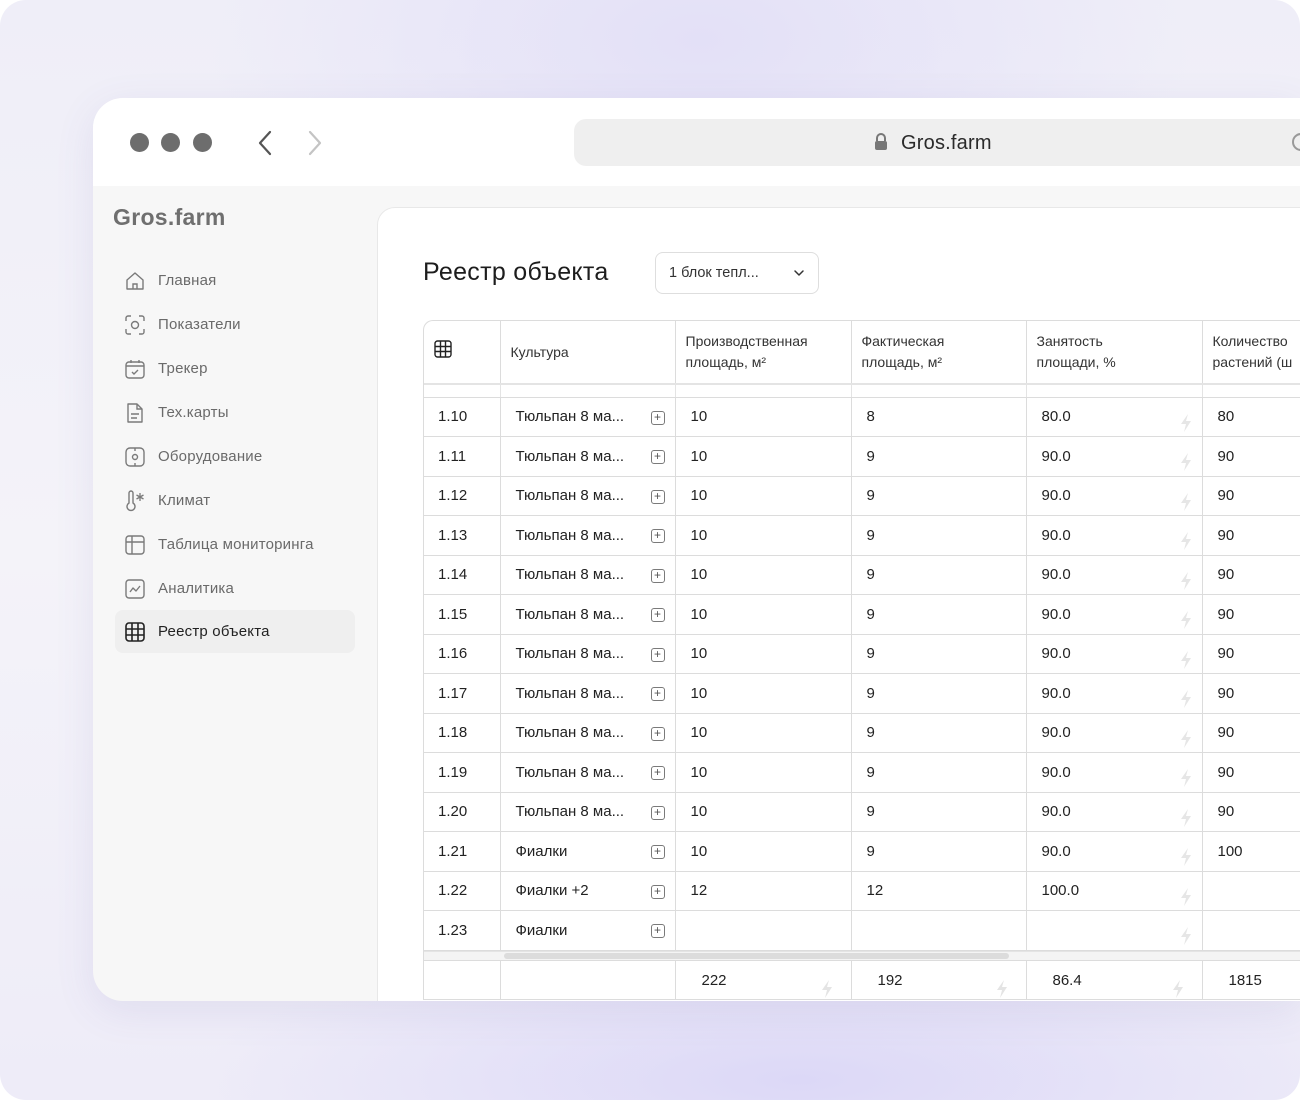 This screenshot has height=1100, width=1300. I want to click on row-index-cell: 1.18, so click(462, 733).